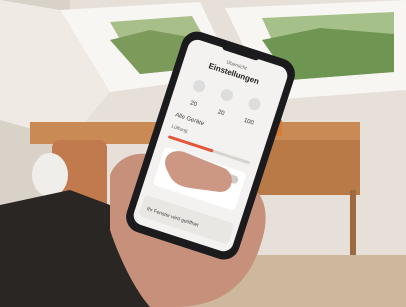 This screenshot has width=406, height=307. What do you see at coordinates (50, 175) in the screenshot?
I see `bust-statue` at bounding box center [50, 175].